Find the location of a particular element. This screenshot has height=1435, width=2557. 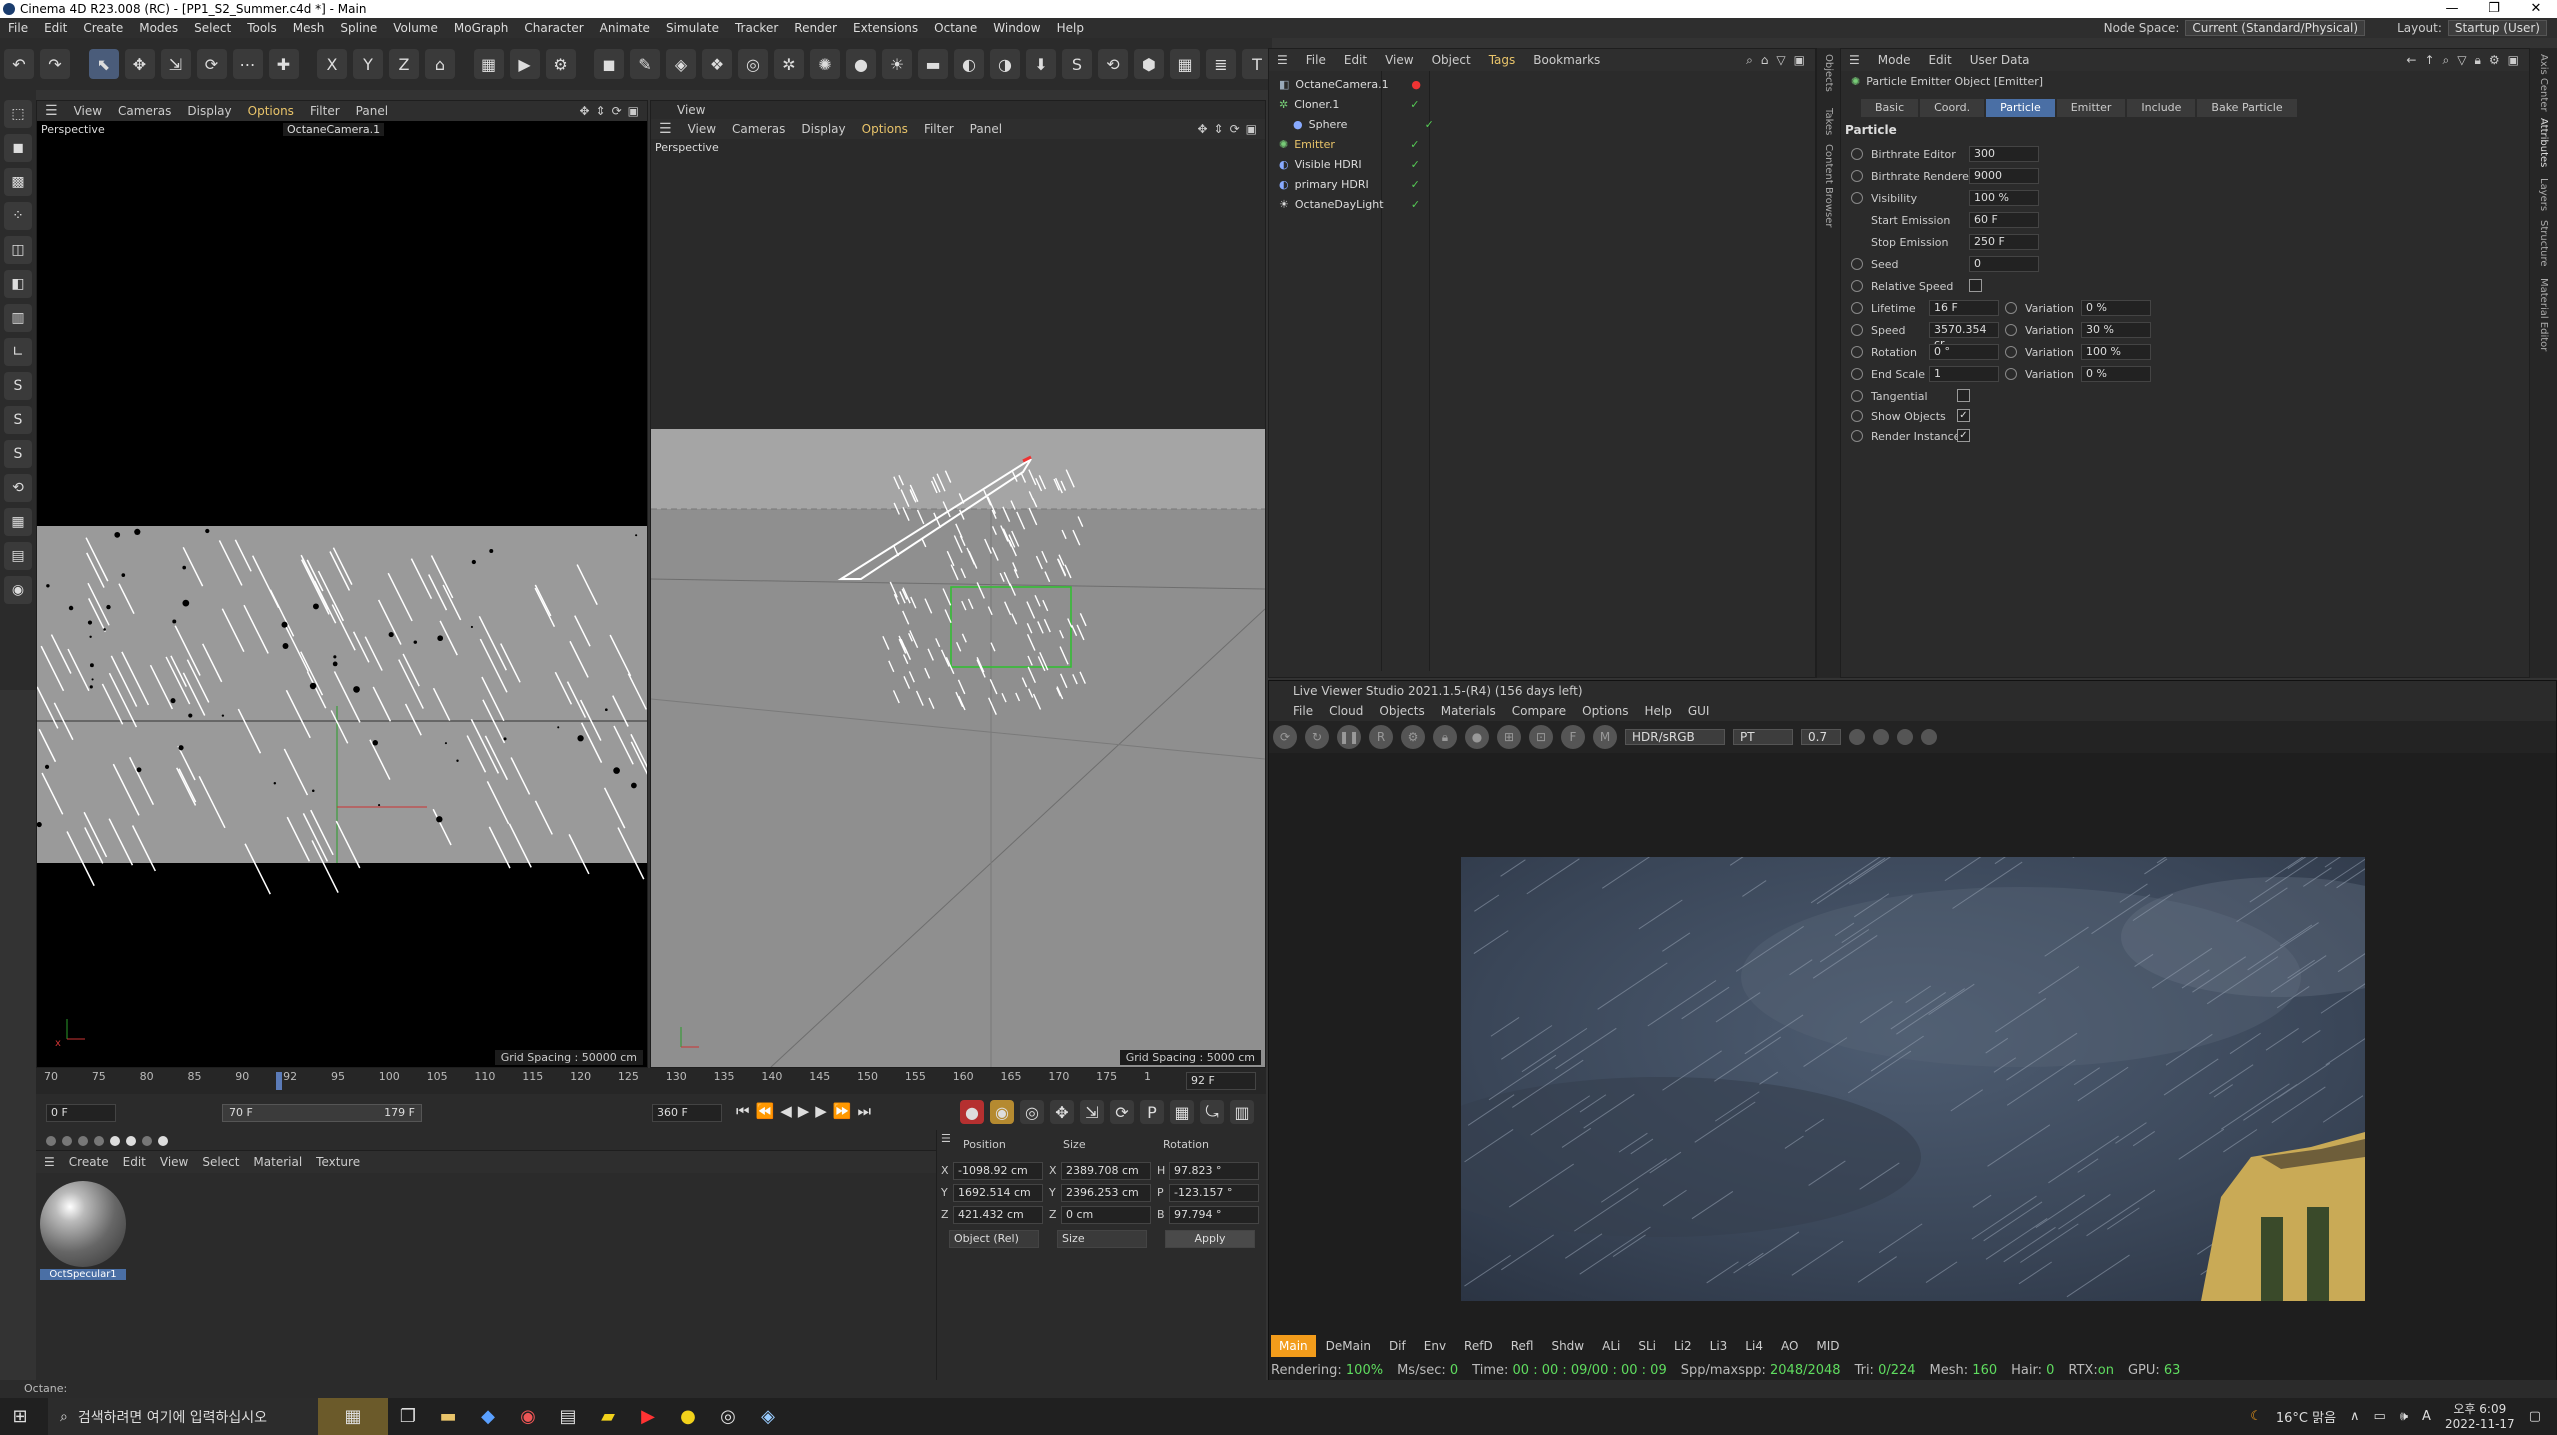

pass-li2: Li2 is located at coordinates (1683, 1346).